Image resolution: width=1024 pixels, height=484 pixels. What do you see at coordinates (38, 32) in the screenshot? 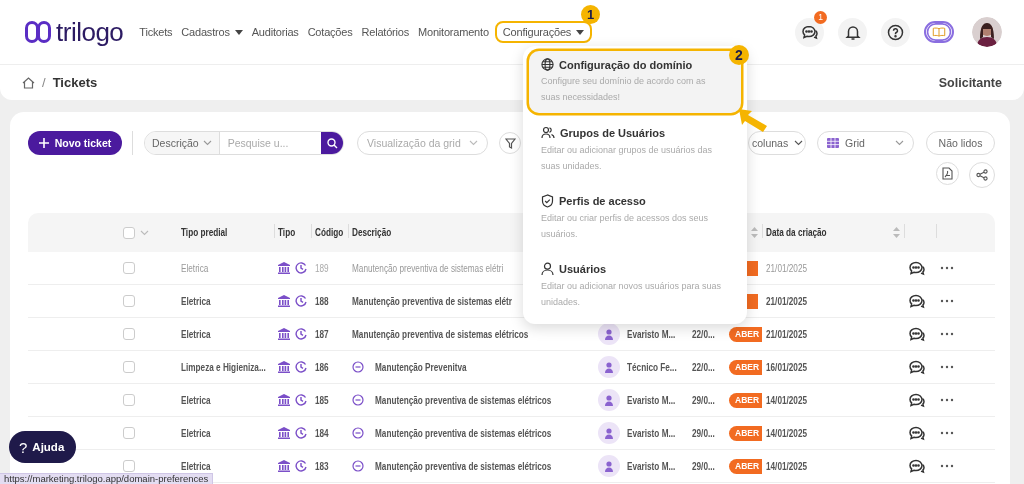
I see `logo-icon` at bounding box center [38, 32].